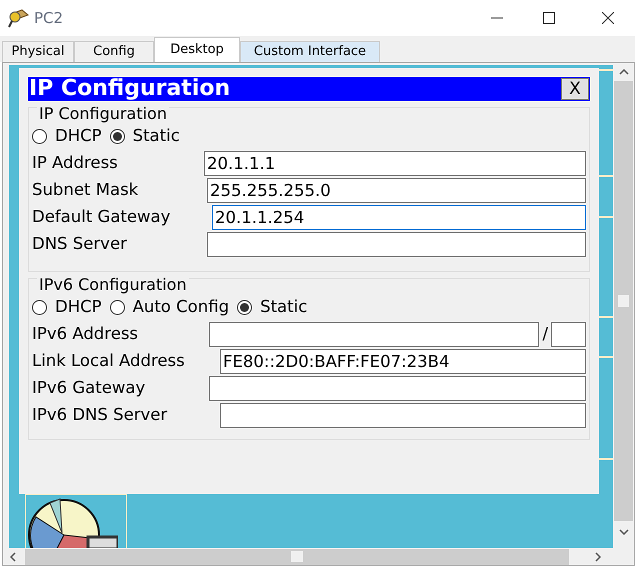 This screenshot has width=635, height=566. What do you see at coordinates (598, 557) in the screenshot?
I see `scroll-right-icon` at bounding box center [598, 557].